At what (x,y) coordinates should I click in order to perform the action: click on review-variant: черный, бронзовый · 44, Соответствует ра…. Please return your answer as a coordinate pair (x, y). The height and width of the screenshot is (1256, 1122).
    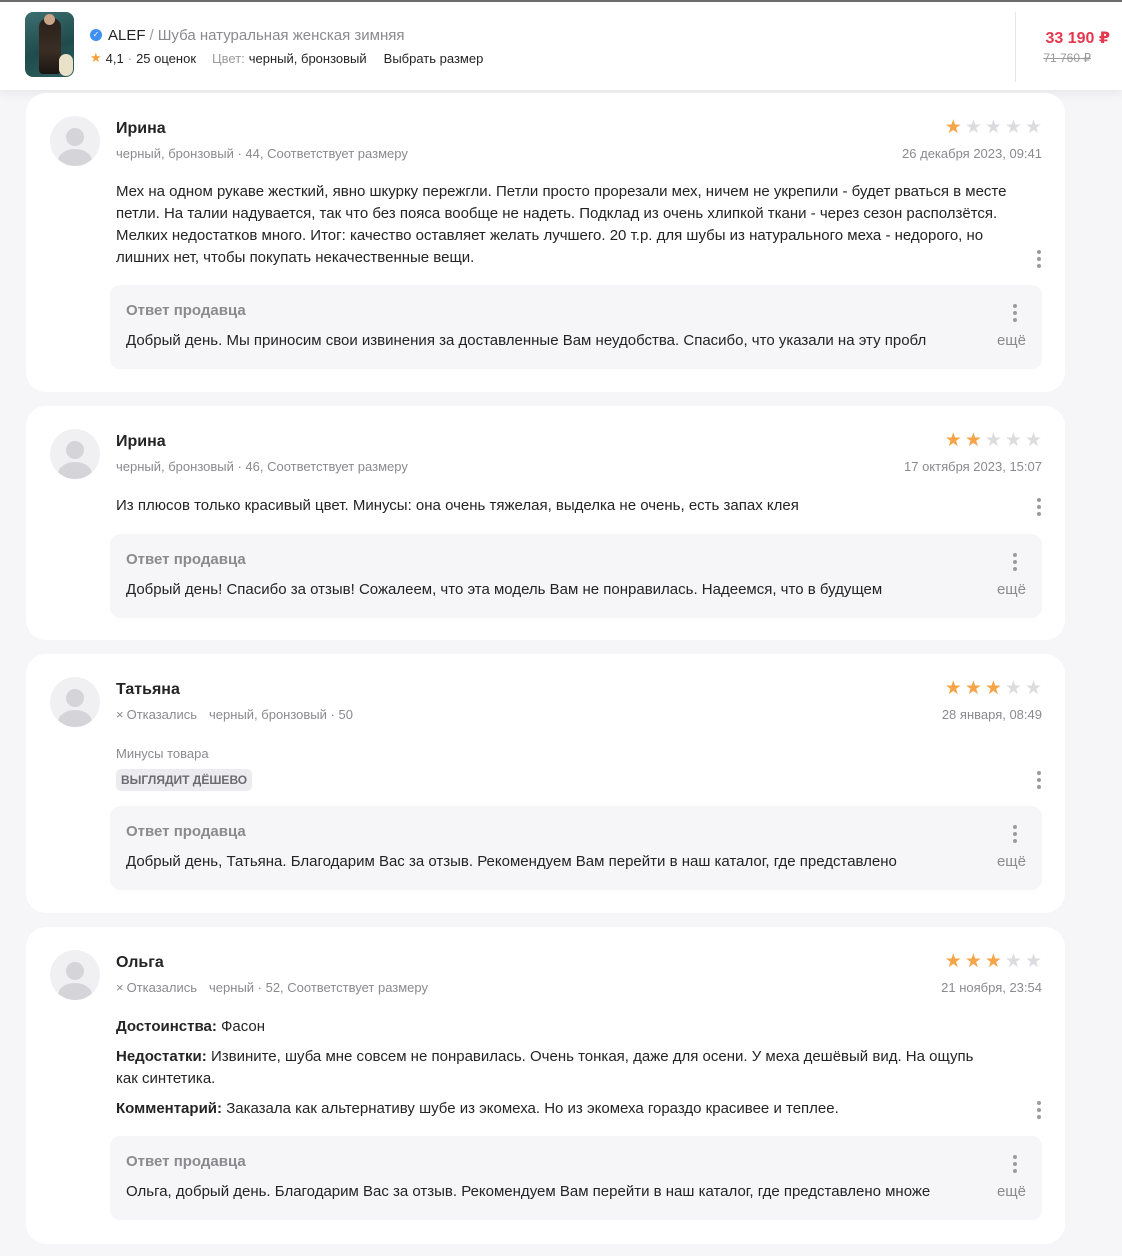
    Looking at the image, I should click on (262, 153).